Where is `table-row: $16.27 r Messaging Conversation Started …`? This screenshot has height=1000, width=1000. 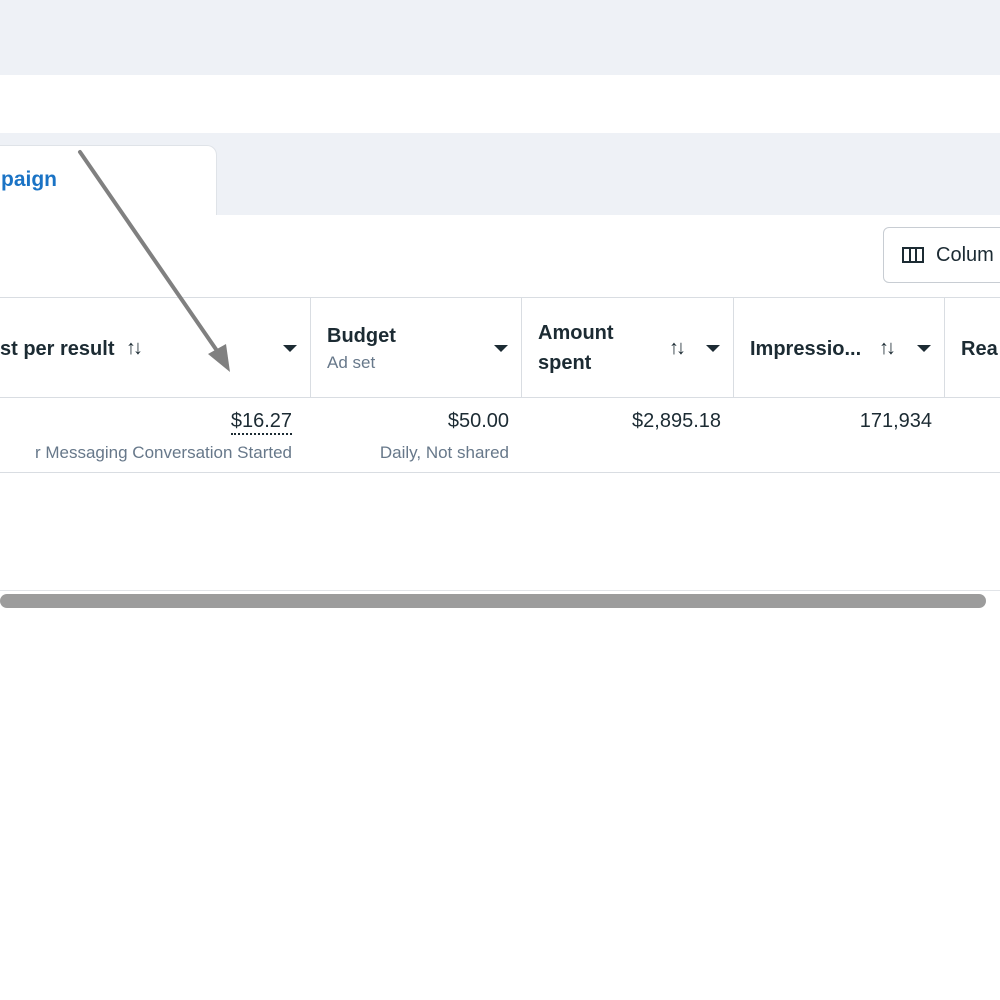 table-row: $16.27 r Messaging Conversation Started … is located at coordinates (500, 435).